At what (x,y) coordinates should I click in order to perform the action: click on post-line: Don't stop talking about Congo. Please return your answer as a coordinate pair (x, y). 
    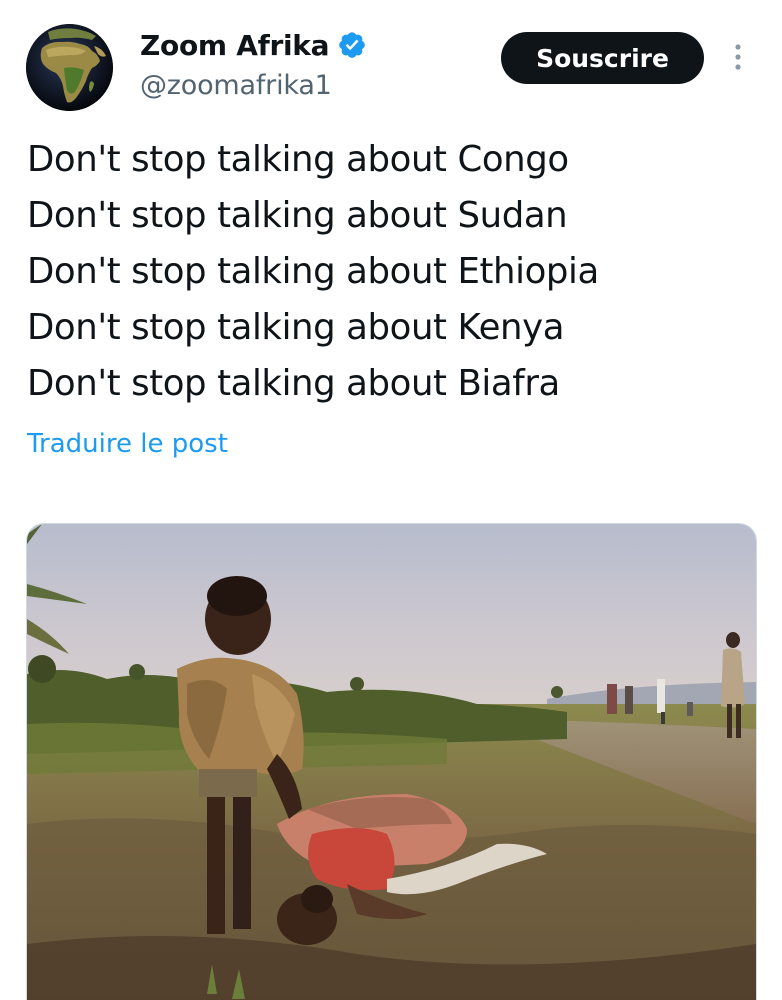
    Looking at the image, I should click on (298, 159).